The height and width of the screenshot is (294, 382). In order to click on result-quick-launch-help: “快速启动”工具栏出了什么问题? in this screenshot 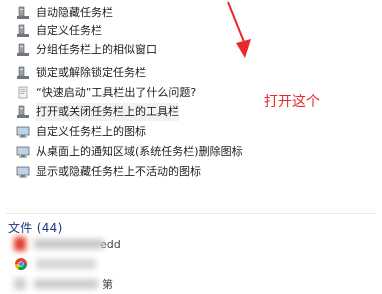, I will do `click(106, 93)`.